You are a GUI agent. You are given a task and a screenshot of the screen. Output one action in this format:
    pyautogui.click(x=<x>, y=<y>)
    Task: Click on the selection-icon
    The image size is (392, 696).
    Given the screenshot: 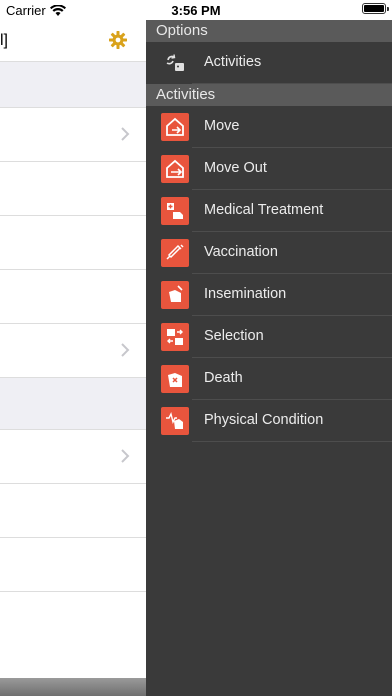 What is the action you would take?
    pyautogui.click(x=175, y=337)
    